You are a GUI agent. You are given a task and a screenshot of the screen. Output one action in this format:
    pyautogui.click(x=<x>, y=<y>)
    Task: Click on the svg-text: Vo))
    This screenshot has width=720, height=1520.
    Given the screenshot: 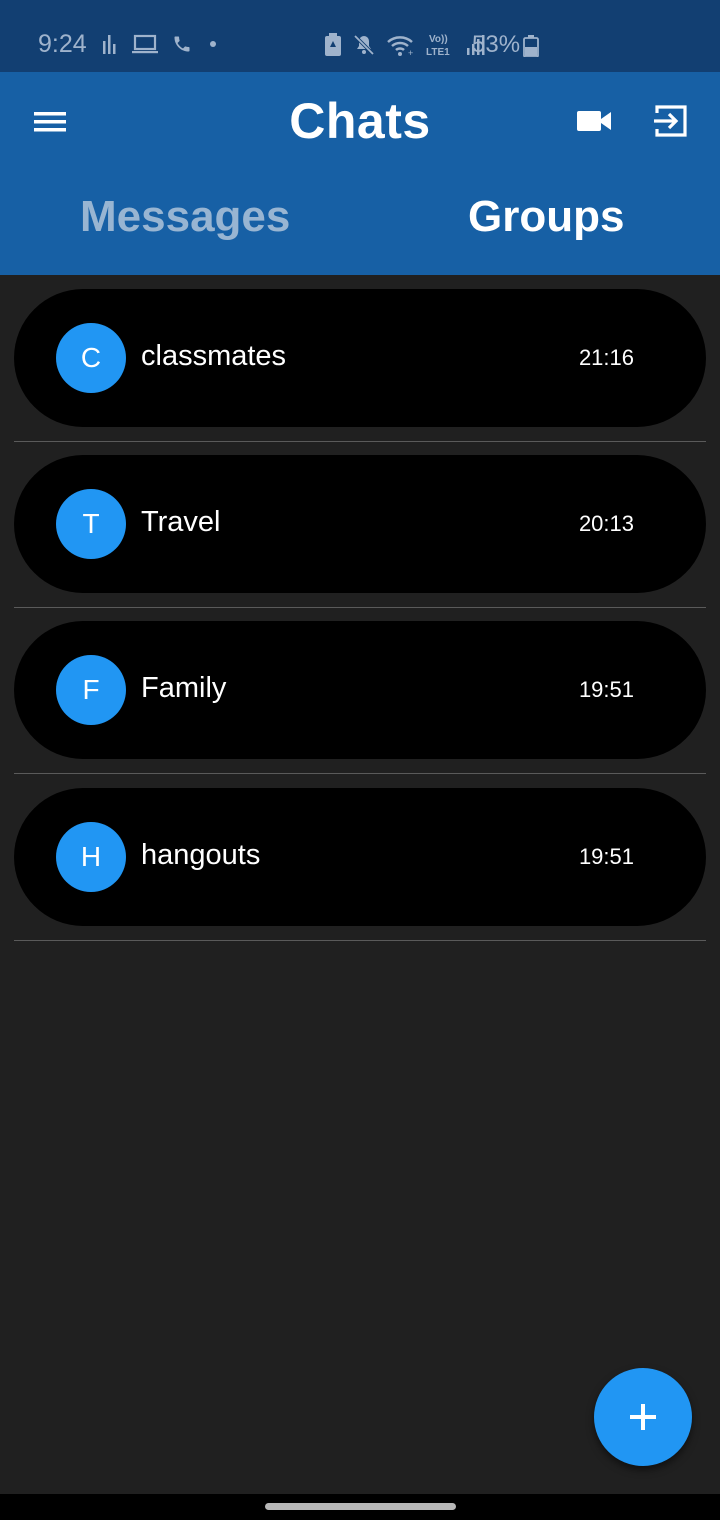 What is the action you would take?
    pyautogui.click(x=438, y=39)
    